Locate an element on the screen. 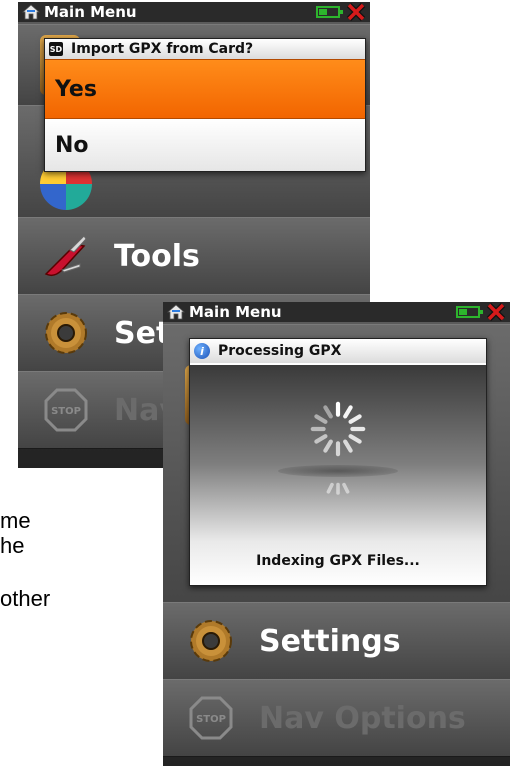 This screenshot has width=510, height=769. sd-card-icon: SD is located at coordinates (56, 49).